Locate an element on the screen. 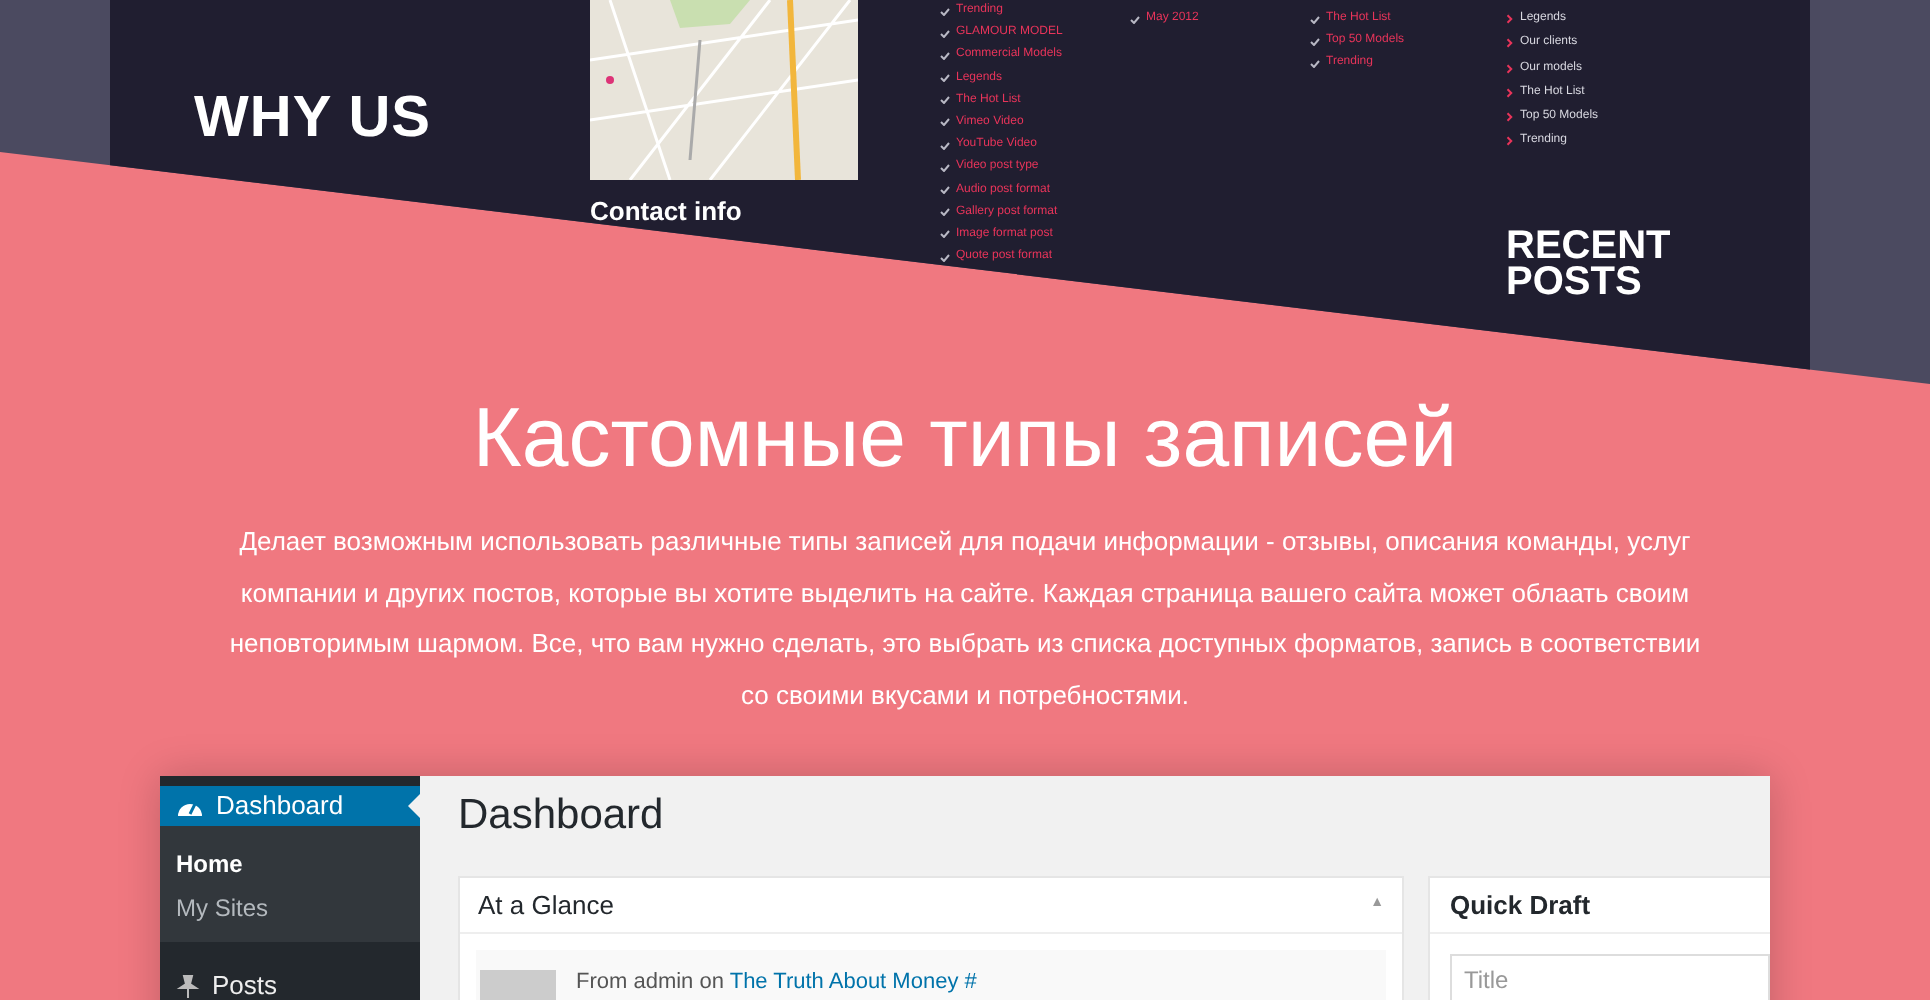 The width and height of the screenshot is (1930, 1000). post-link: The Truth About Money # is located at coordinates (853, 982).